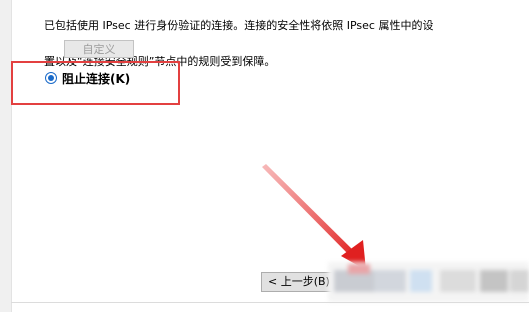 The width and height of the screenshot is (529, 312). I want to click on block-connection-option: 阻止连接(K), so click(88, 78).